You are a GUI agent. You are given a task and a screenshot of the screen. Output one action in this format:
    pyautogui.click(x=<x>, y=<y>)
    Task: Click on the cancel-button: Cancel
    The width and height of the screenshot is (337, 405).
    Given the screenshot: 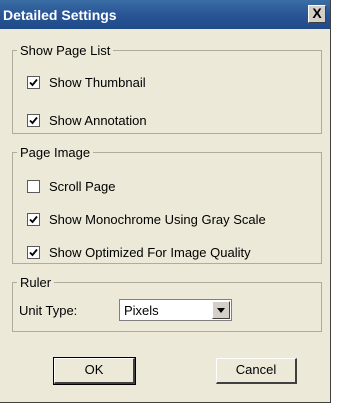 What is the action you would take?
    pyautogui.click(x=256, y=371)
    